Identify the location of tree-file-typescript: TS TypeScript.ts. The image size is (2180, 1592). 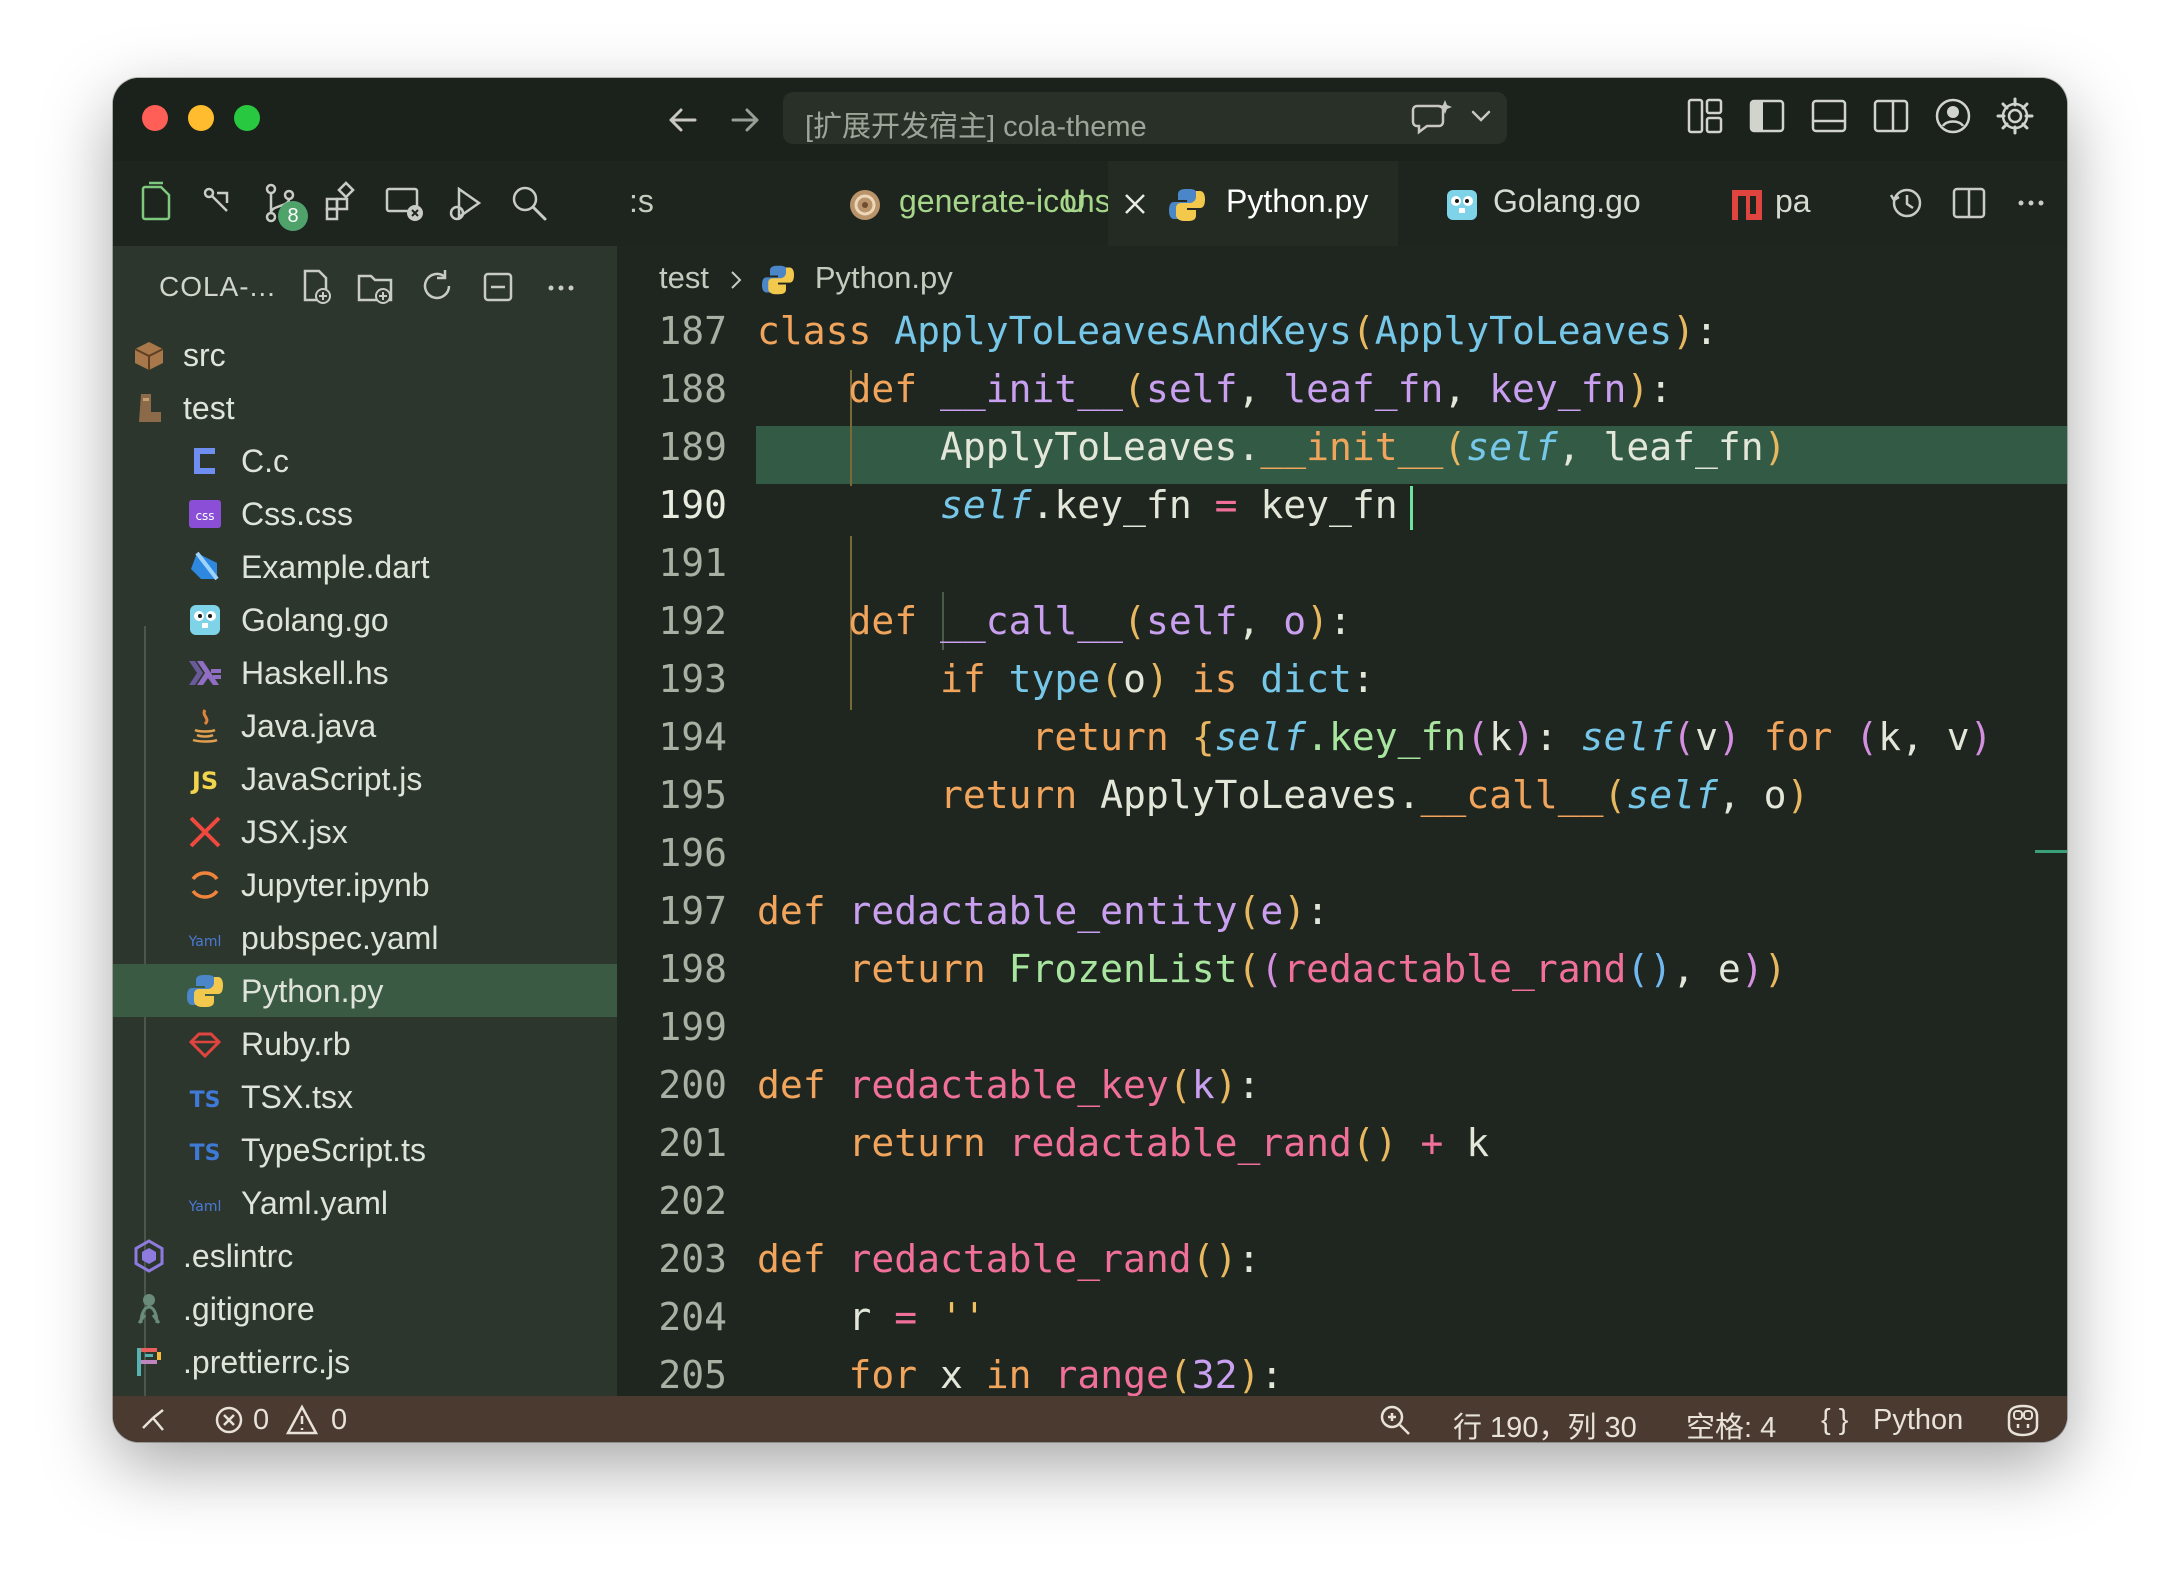
(365, 1149).